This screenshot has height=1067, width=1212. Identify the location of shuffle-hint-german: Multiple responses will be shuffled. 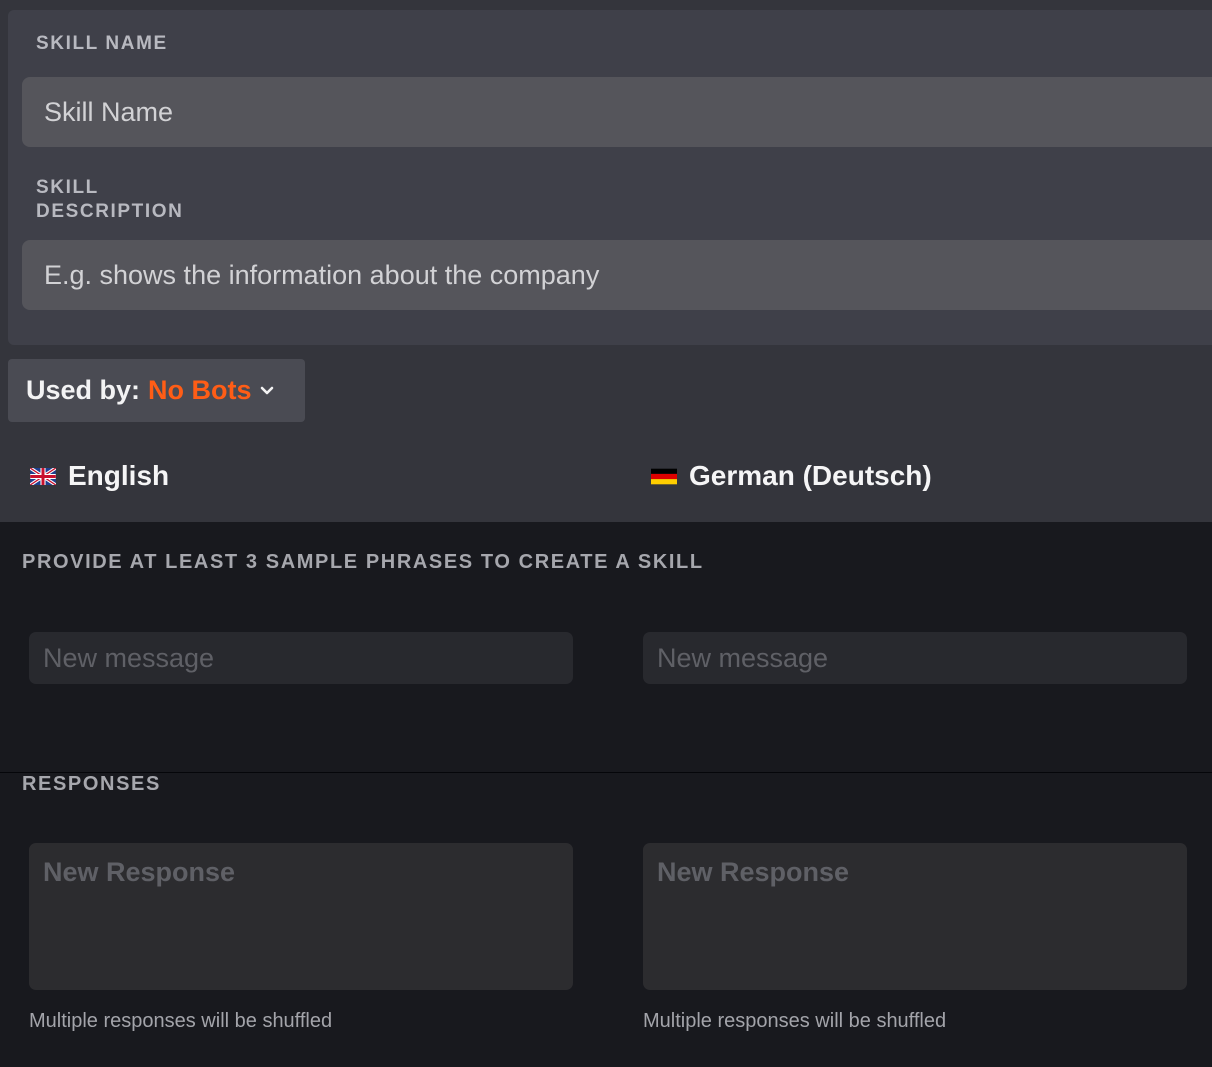
(795, 1021).